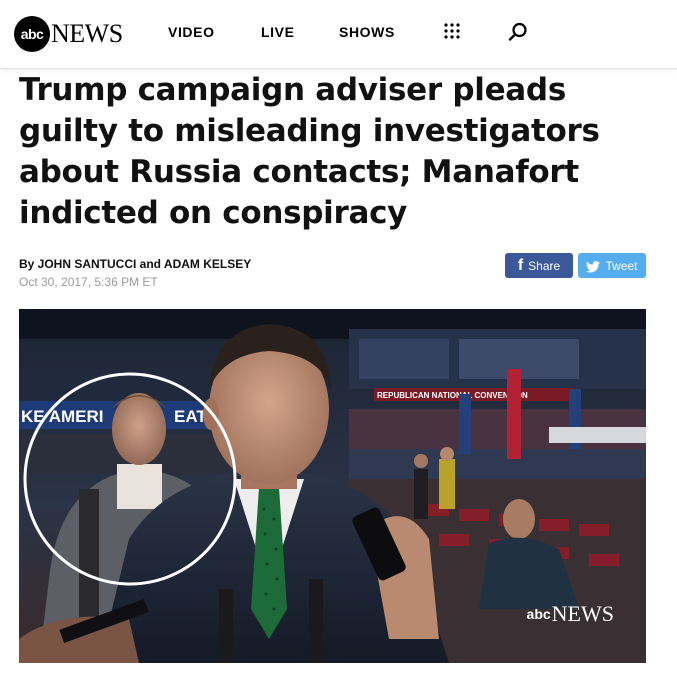 Image resolution: width=677 pixels, height=673 pixels. Describe the element at coordinates (278, 32) in the screenshot. I see `nav-live: LIVE` at that location.